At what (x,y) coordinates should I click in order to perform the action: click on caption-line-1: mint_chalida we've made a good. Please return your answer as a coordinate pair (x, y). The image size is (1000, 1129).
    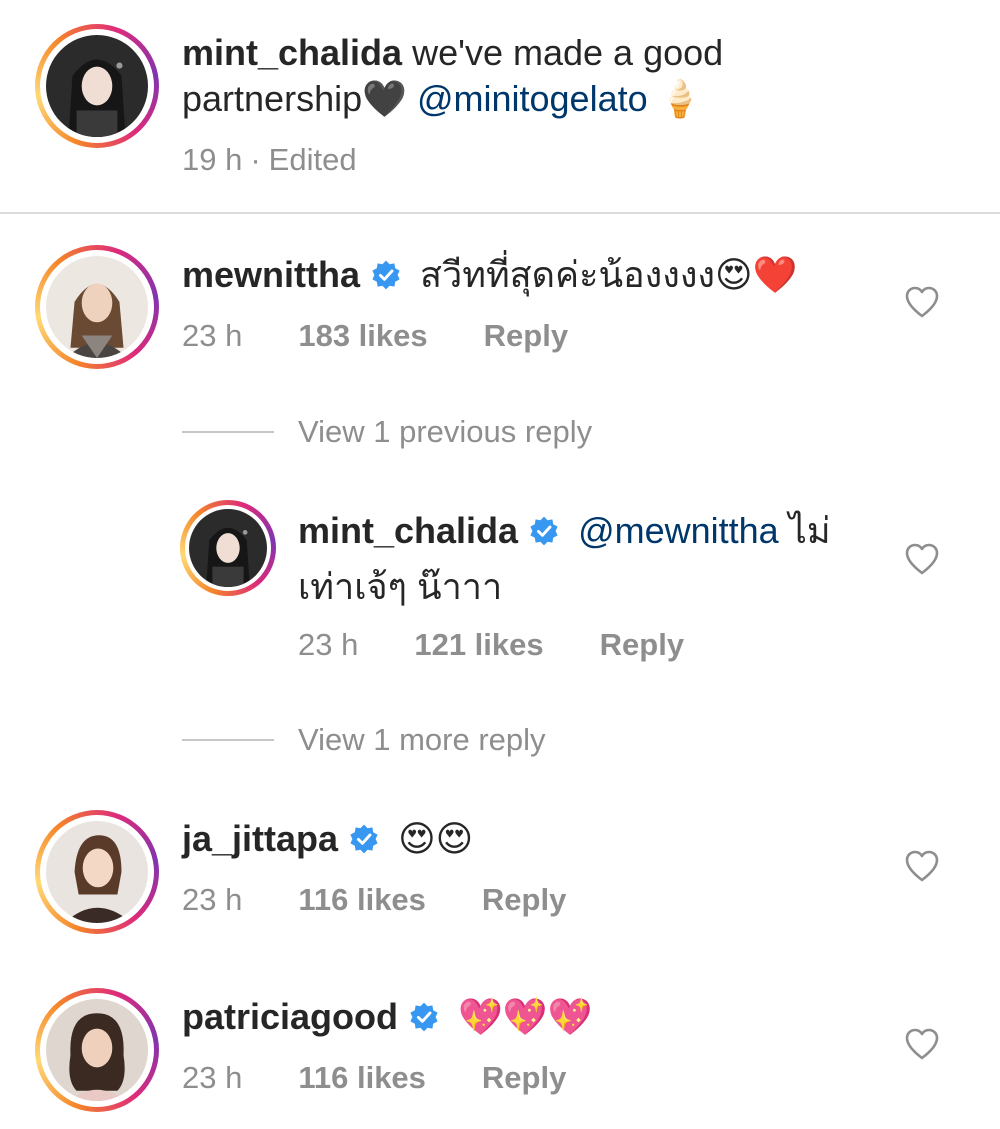
    Looking at the image, I should click on (452, 53).